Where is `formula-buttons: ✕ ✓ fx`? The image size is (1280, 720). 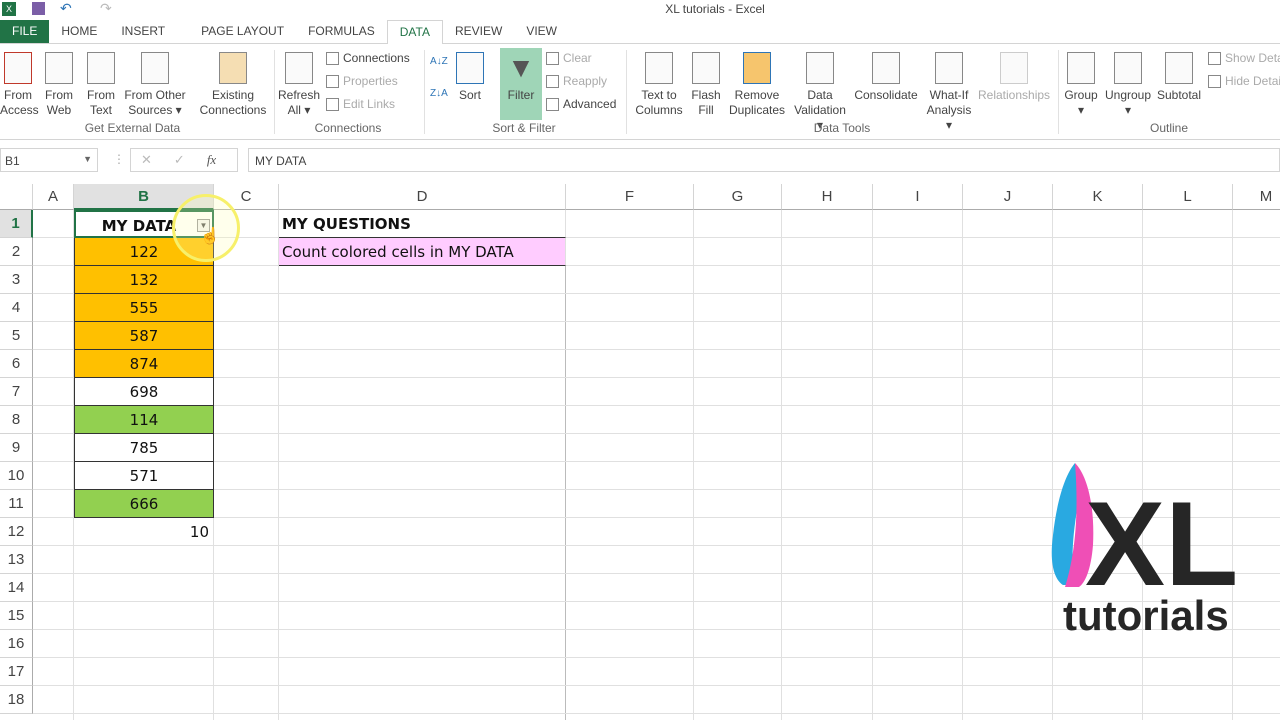 formula-buttons: ✕ ✓ fx is located at coordinates (184, 160).